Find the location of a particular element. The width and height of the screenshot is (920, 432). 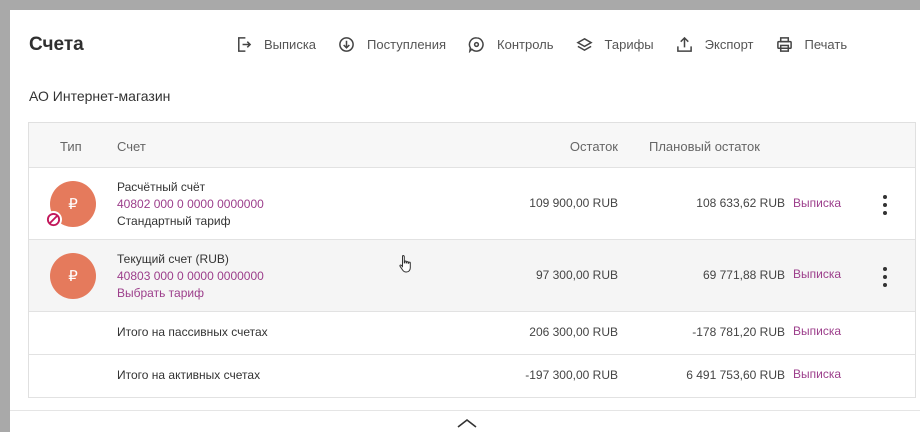

table-header: Тип Счет Остаток Плановый остаток is located at coordinates (472, 145).